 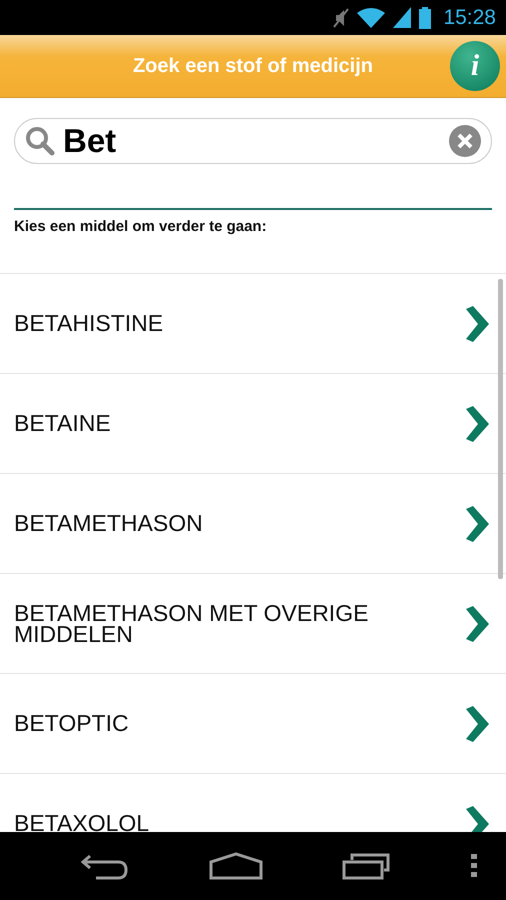 I want to click on header-title: Zoek een stof of medicijn, so click(x=253, y=66).